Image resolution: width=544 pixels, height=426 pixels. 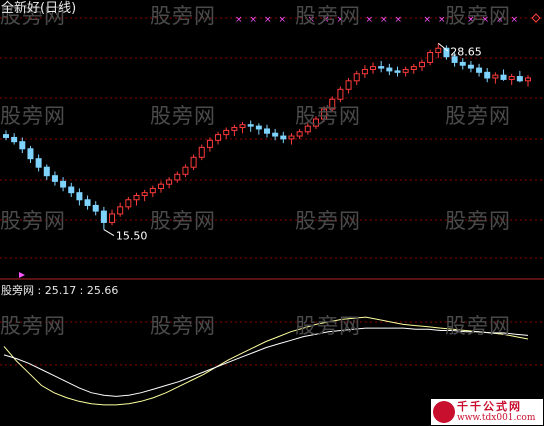 I want to click on site-badge-name: 千千公式网, so click(x=489, y=406).